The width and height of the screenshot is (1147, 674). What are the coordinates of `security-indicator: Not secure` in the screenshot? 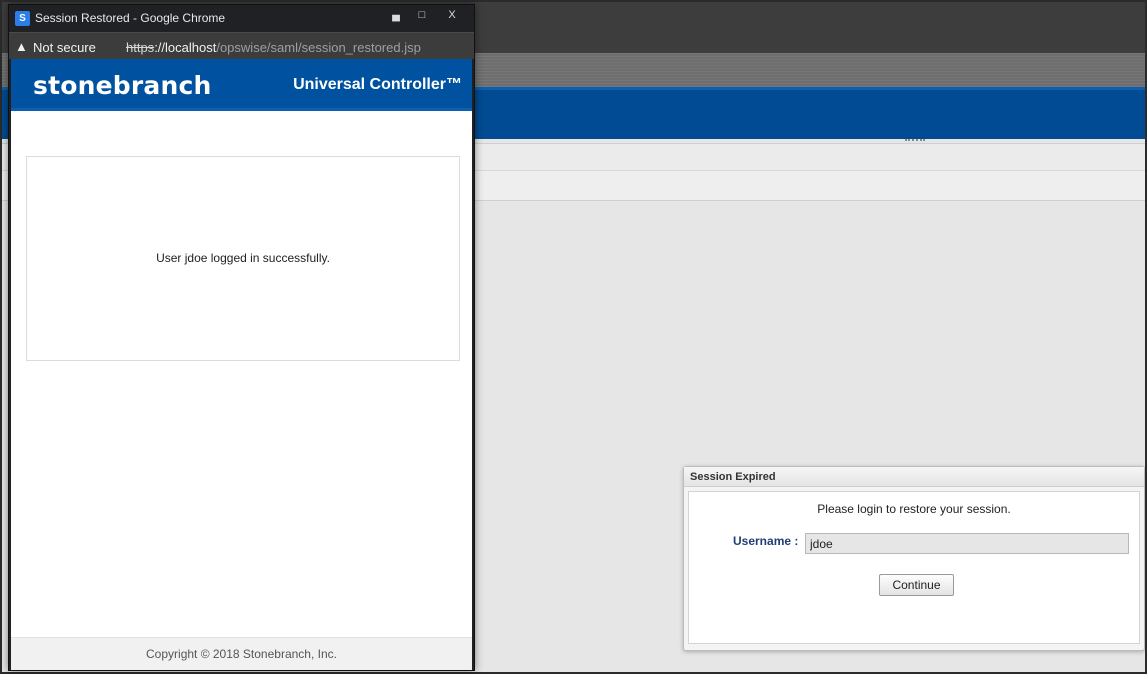 It's located at (64, 47).